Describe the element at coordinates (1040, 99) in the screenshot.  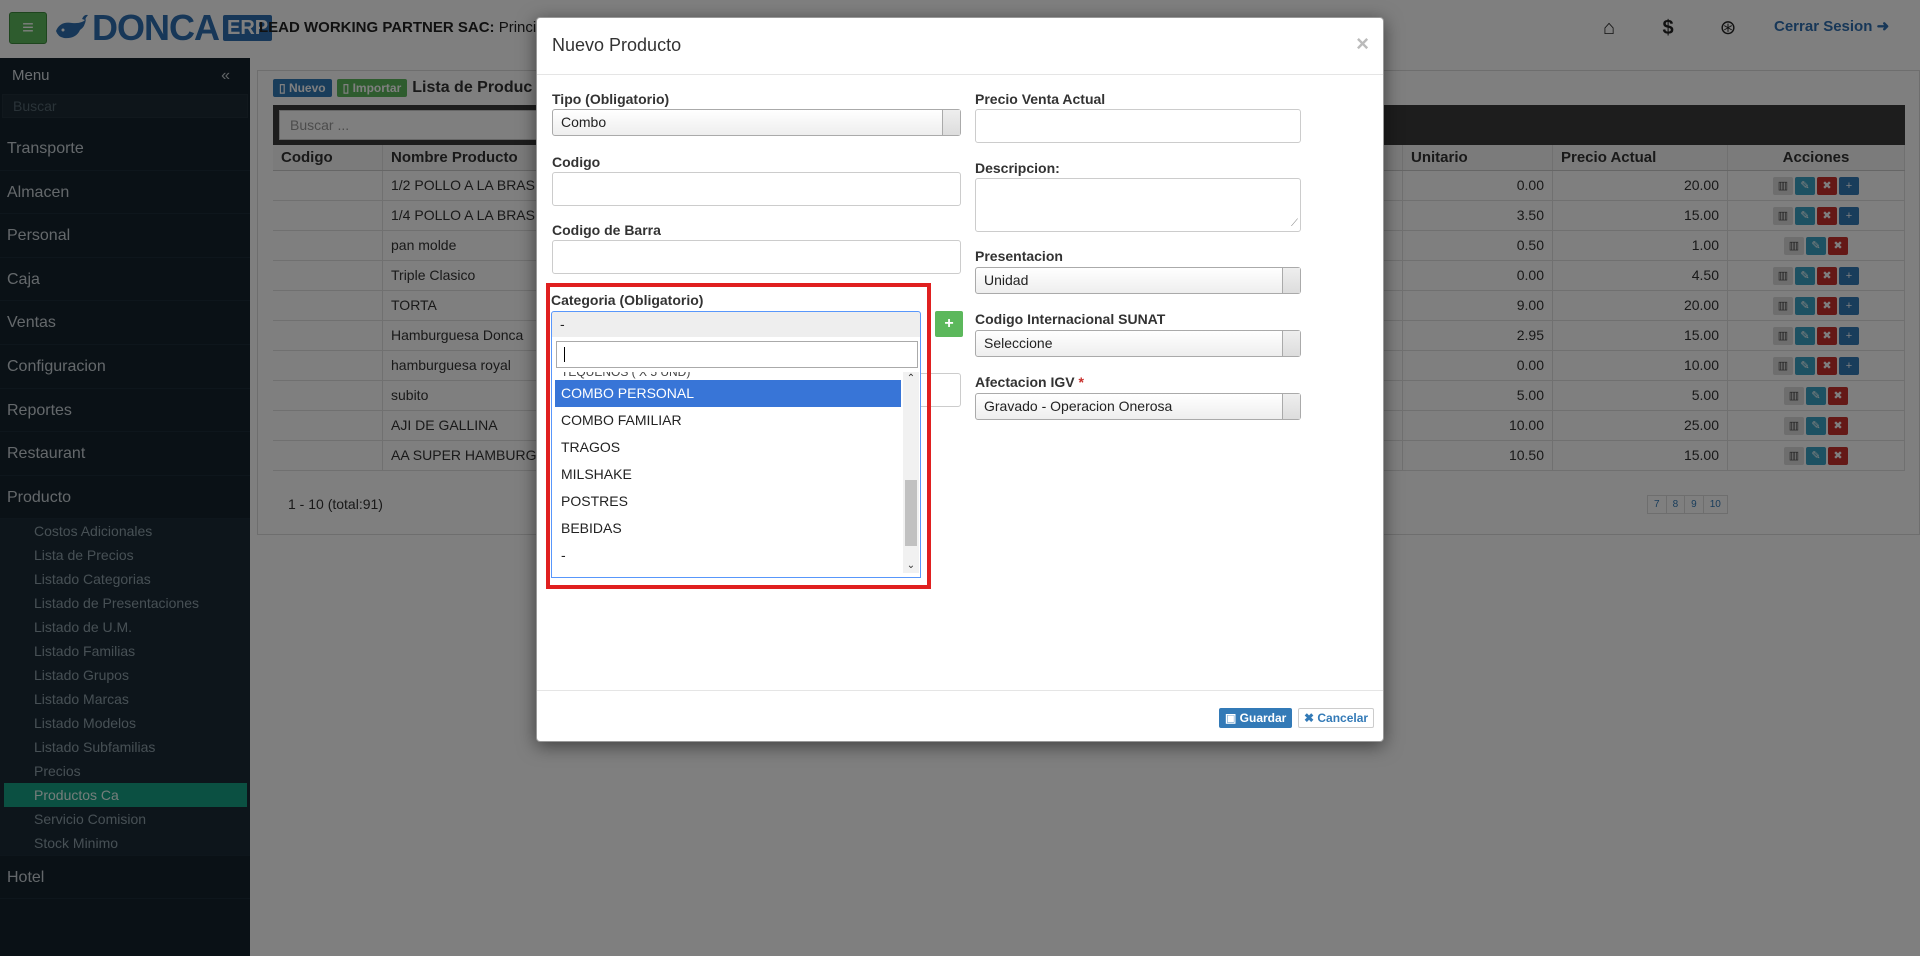
I see `precio-venta-label: Precio Venta Actual` at that location.